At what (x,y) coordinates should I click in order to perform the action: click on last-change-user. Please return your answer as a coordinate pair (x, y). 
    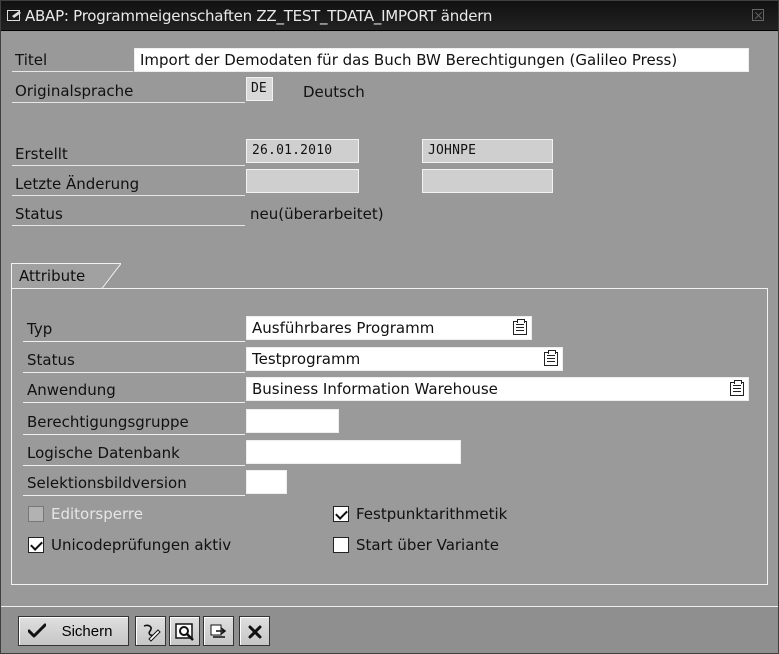
    Looking at the image, I should click on (487, 181).